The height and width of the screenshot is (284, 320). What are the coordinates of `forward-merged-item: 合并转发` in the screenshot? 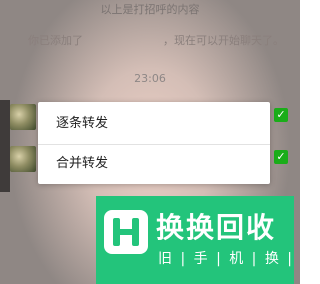 It's located at (154, 164).